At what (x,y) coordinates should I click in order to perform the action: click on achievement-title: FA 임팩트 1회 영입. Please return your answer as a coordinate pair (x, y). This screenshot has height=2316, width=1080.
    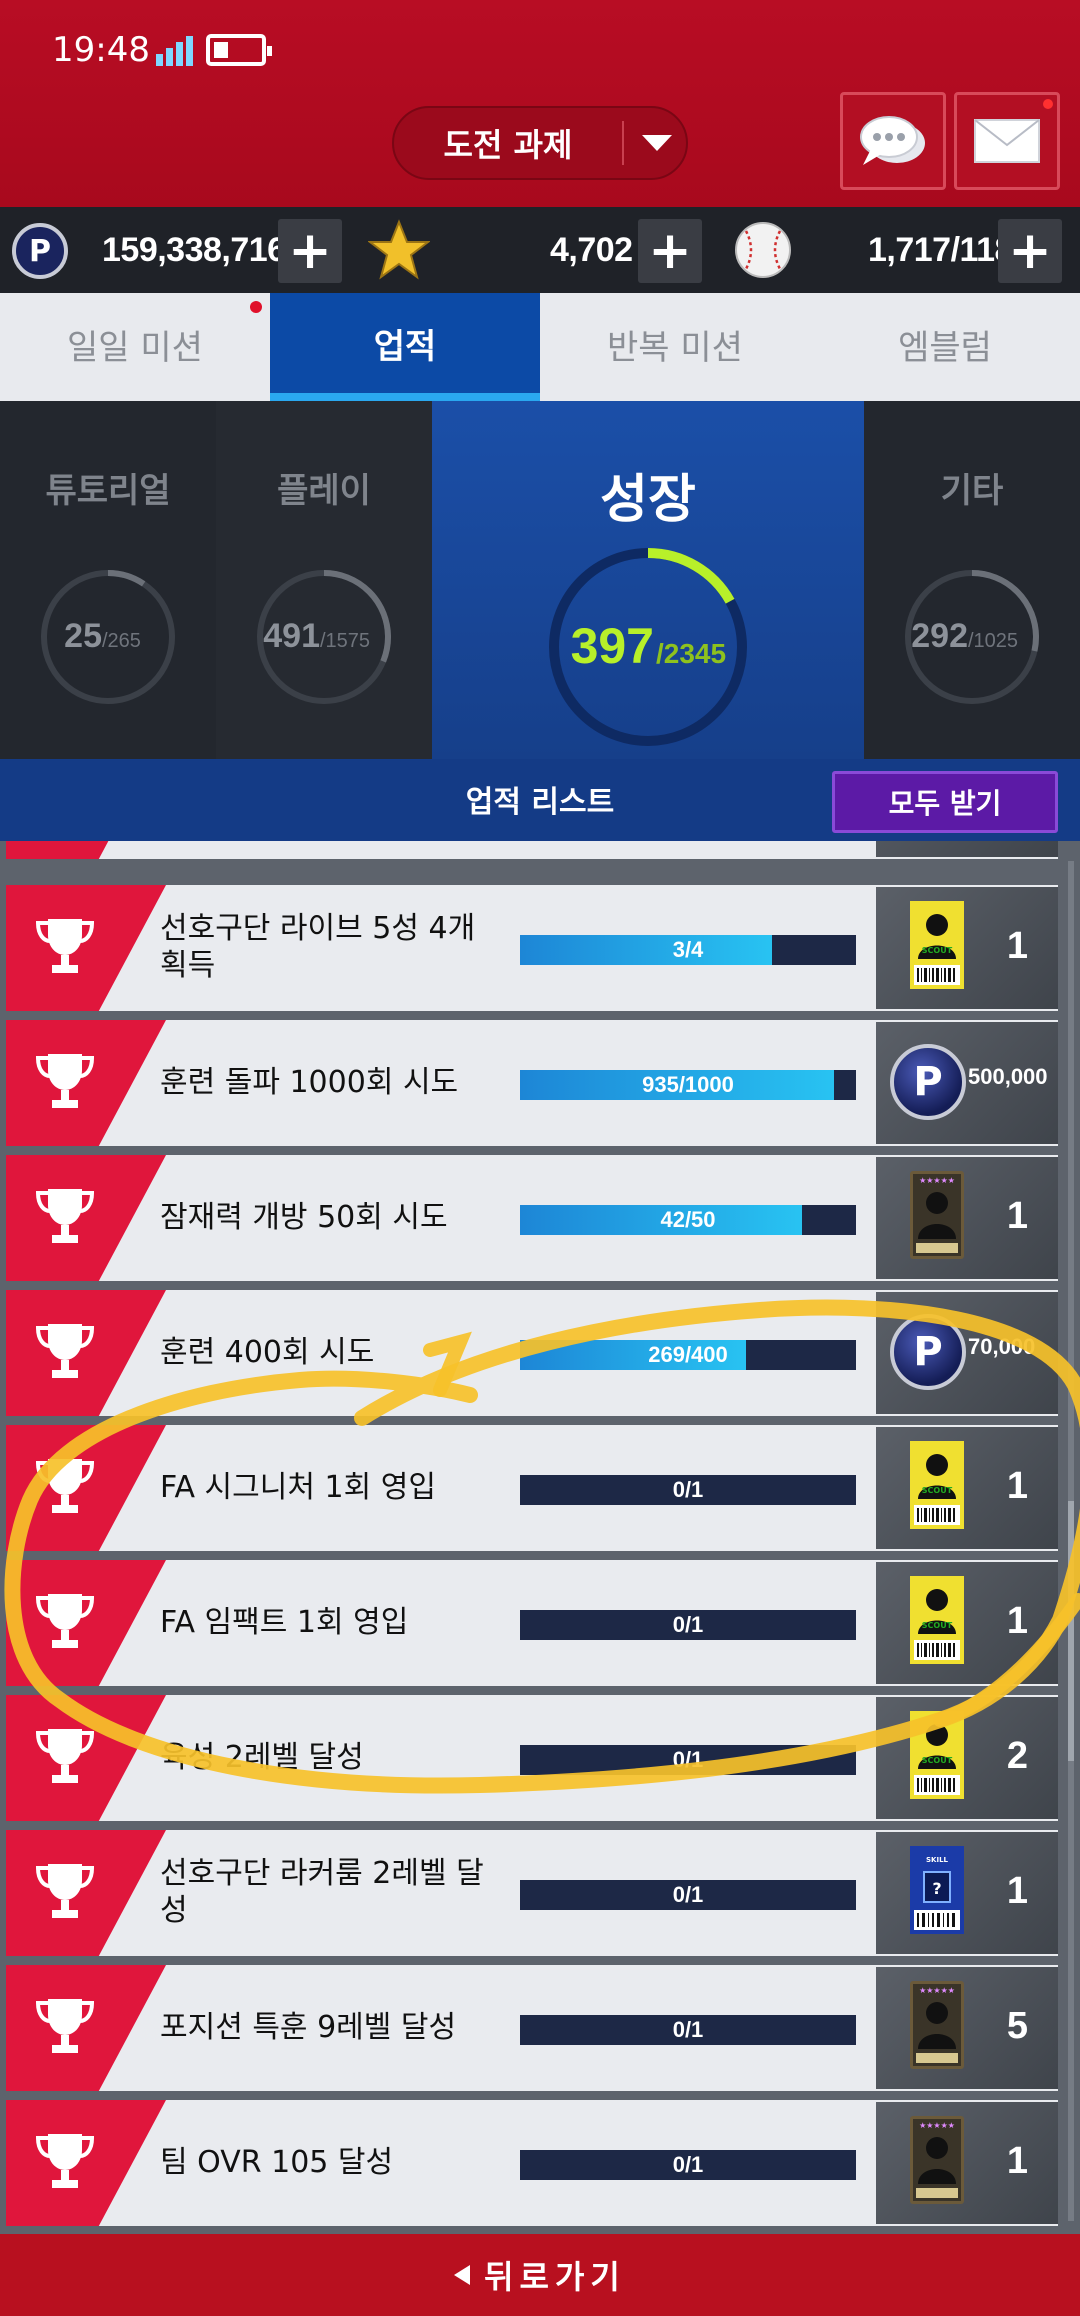
    Looking at the image, I should click on (284, 1622).